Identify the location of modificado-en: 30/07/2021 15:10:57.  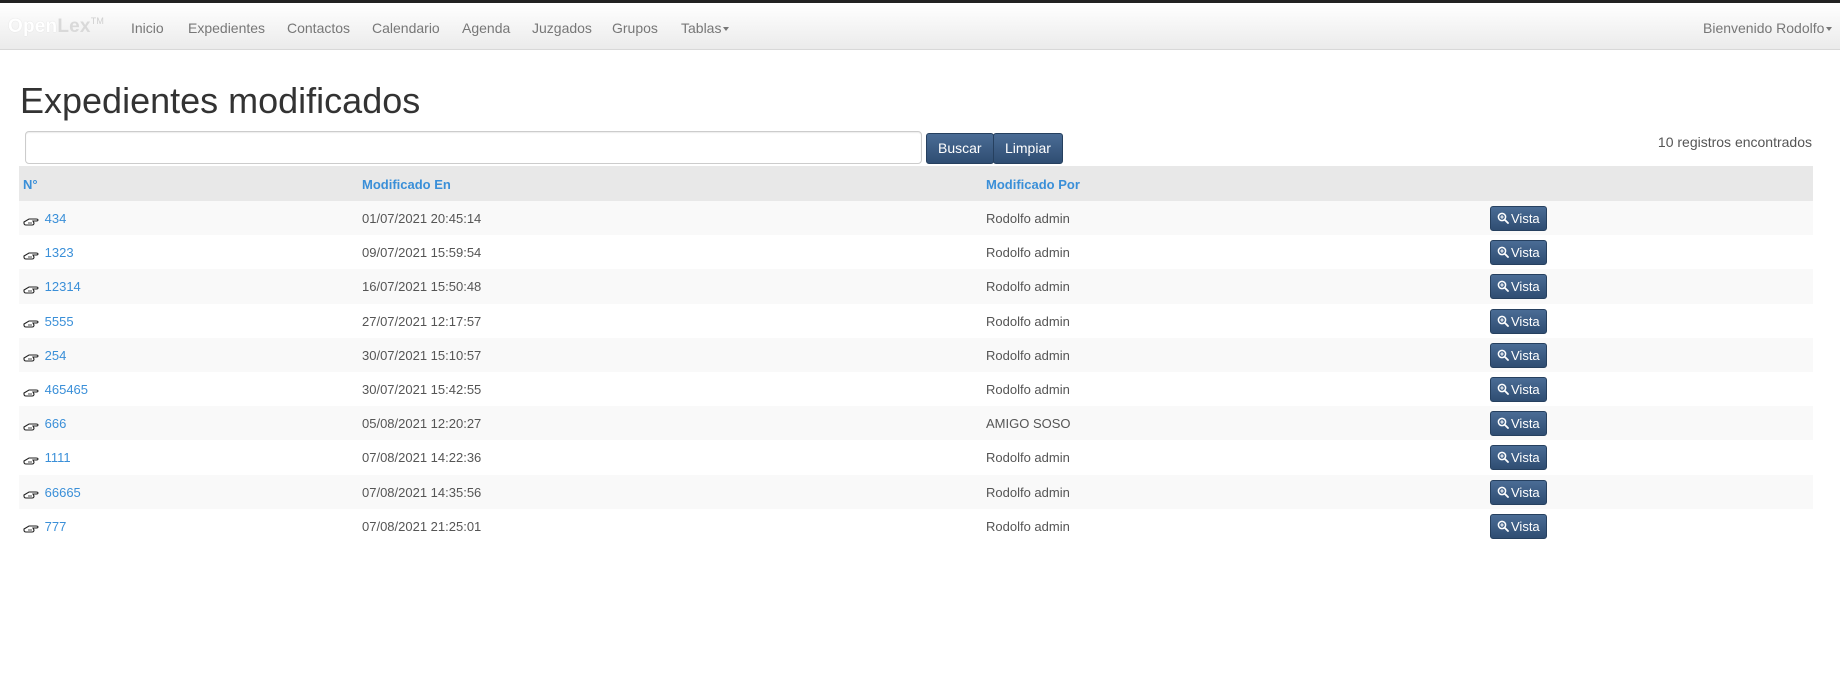
(422, 355).